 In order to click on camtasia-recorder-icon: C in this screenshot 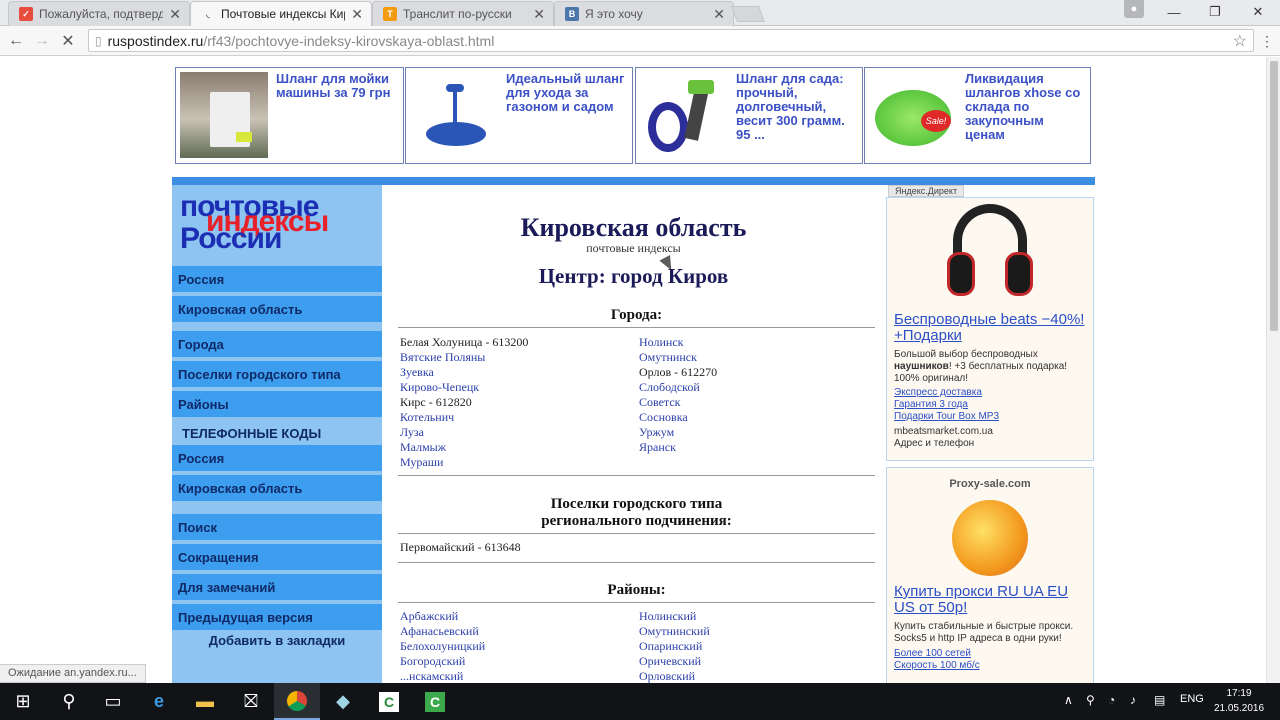, I will do `click(435, 701)`.